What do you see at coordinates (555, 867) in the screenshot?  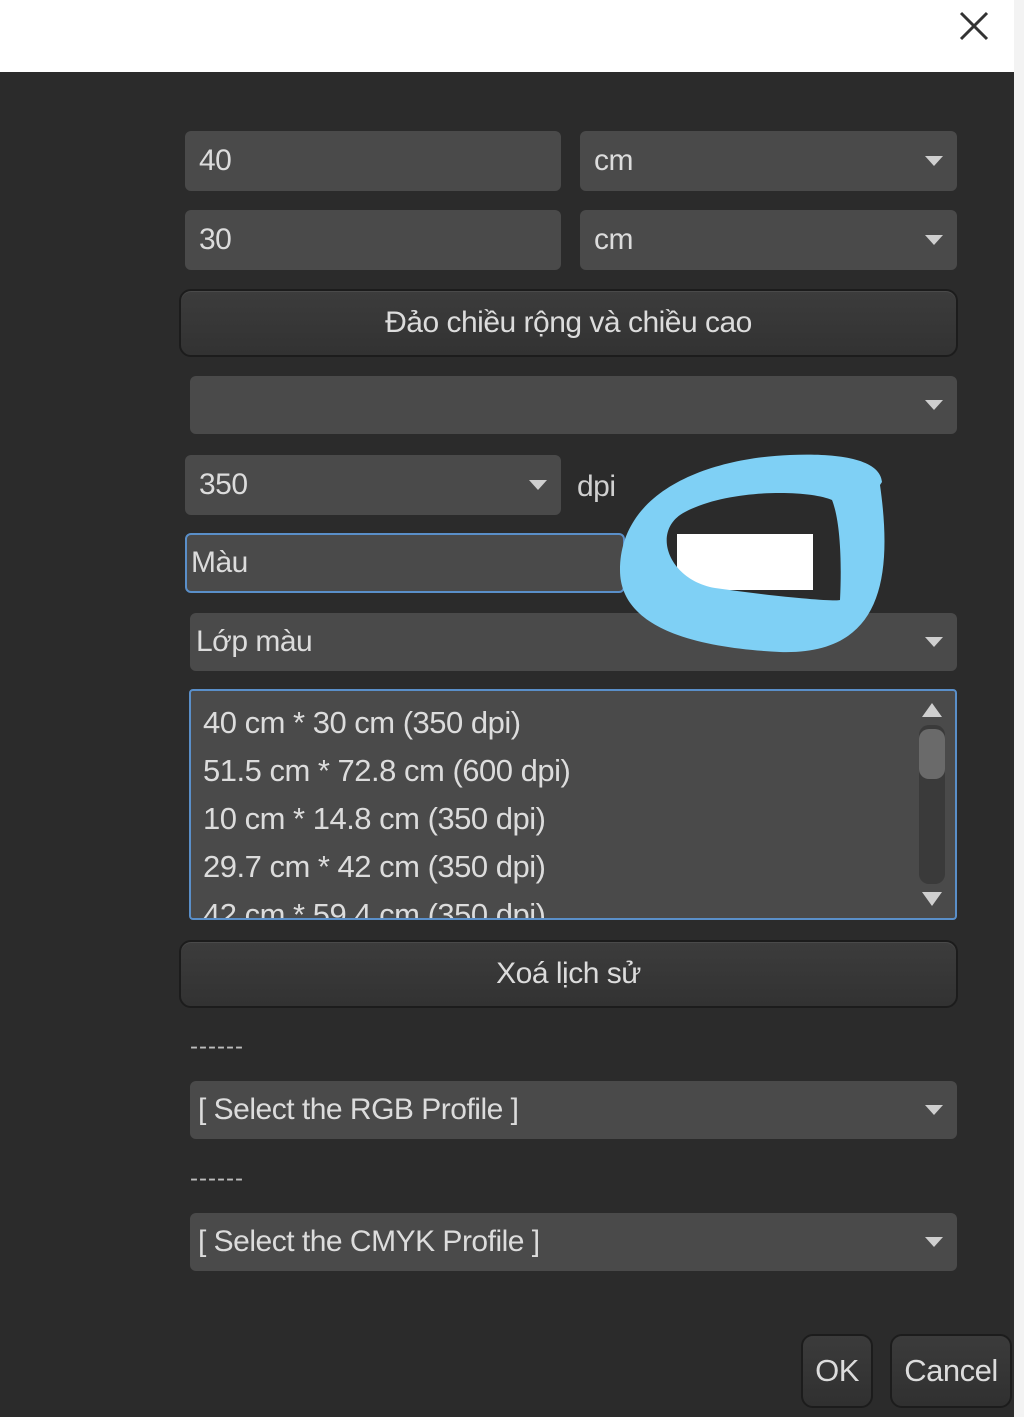 I see `list-item: 29.7 cm * 42 cm (350 dpi)` at bounding box center [555, 867].